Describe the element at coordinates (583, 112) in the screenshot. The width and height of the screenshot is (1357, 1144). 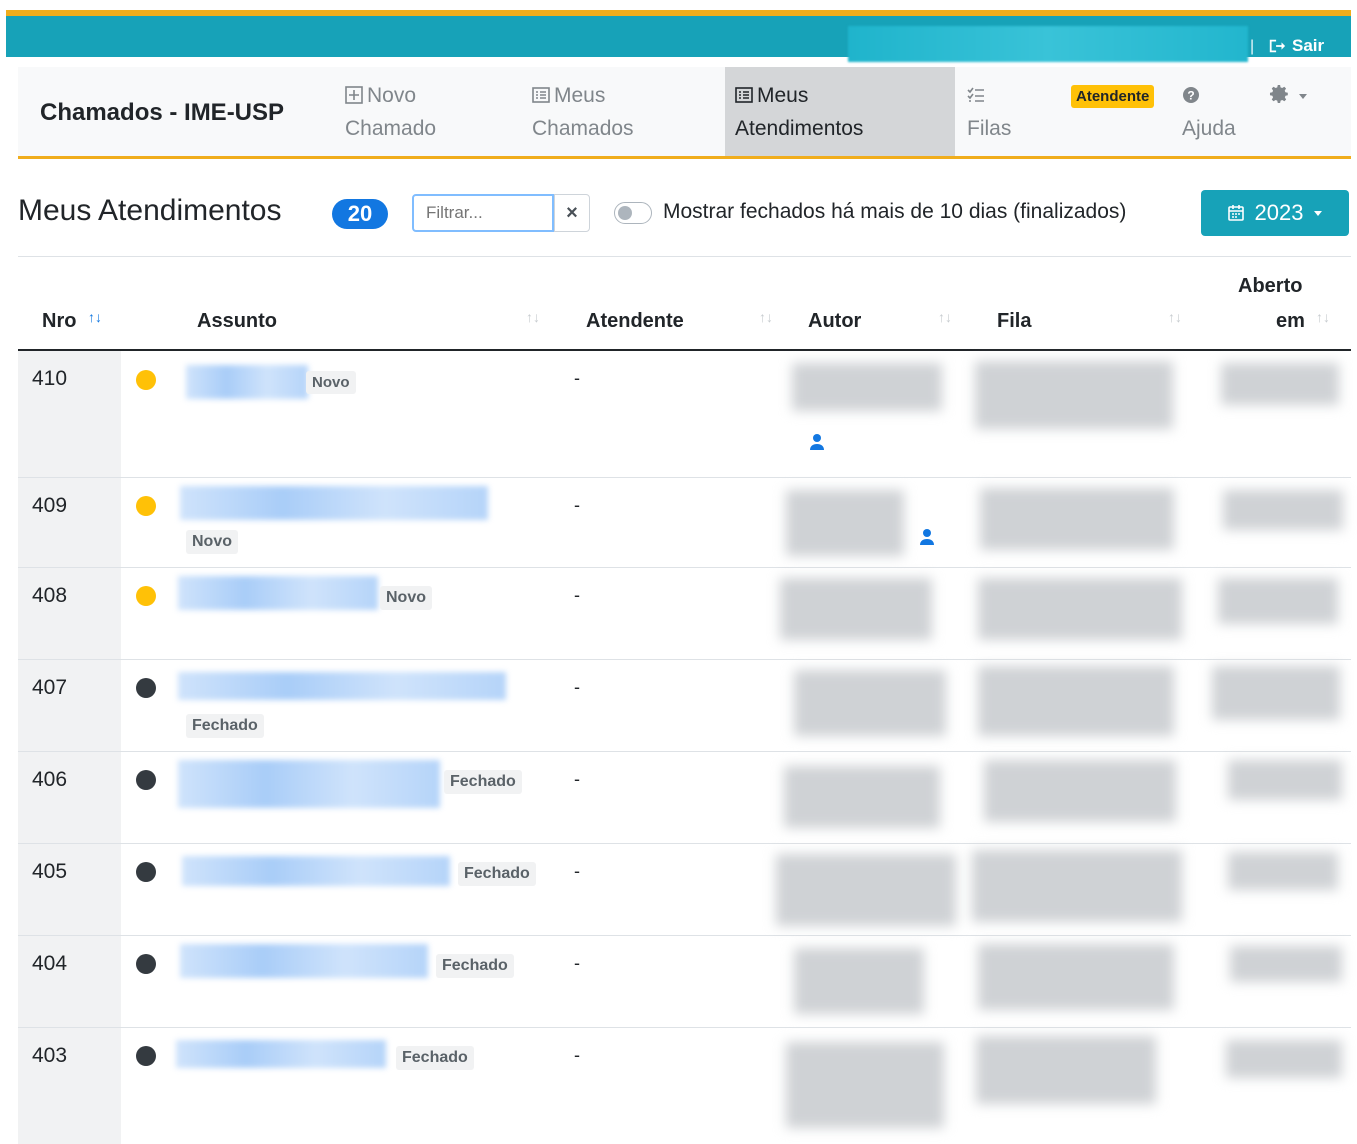
I see `nav-meus-chamados: Meus Chamados` at that location.